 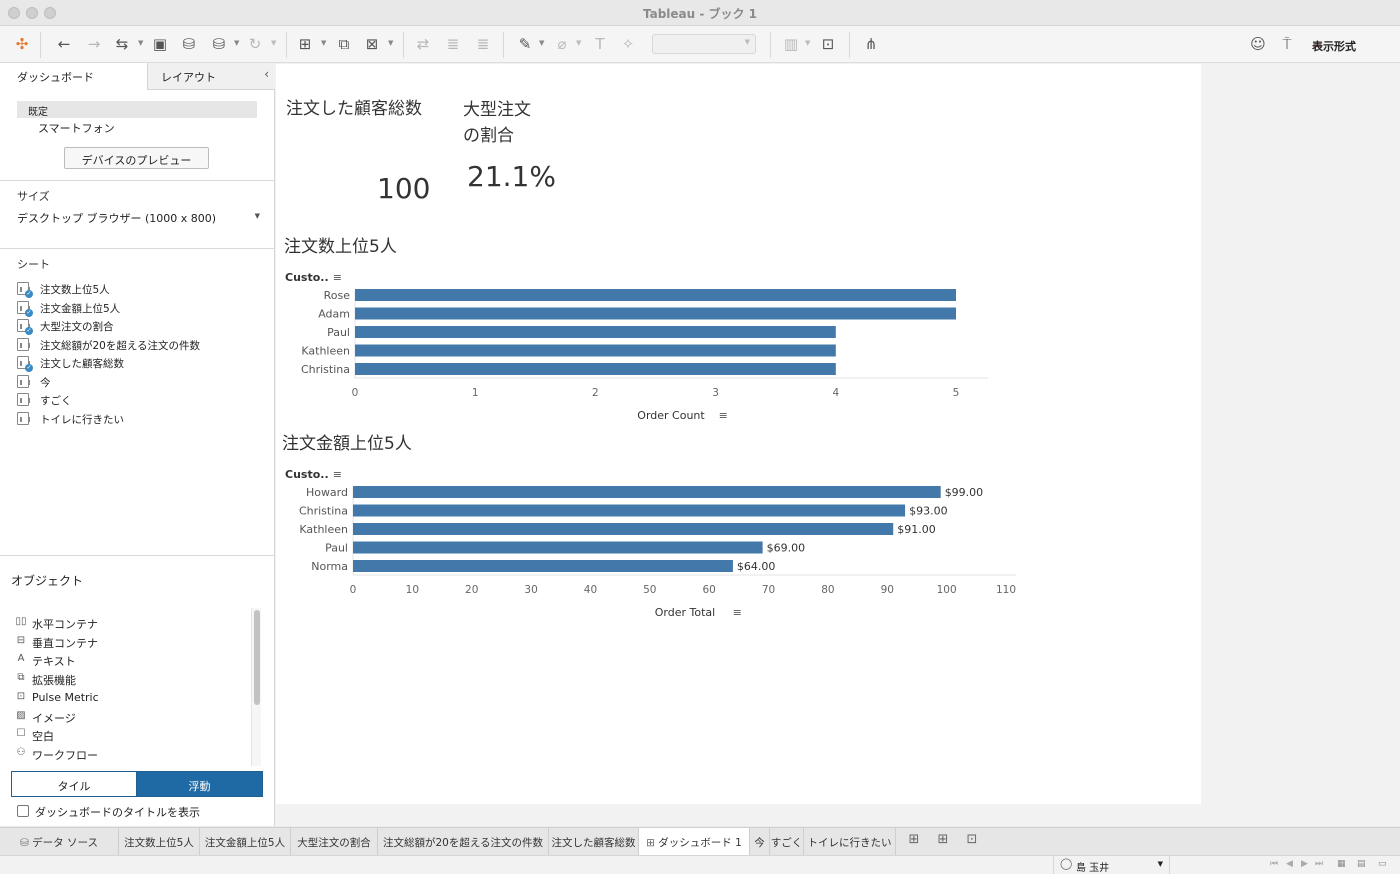 What do you see at coordinates (344, 44) in the screenshot?
I see `duplicate-sheet-icon: ⧉` at bounding box center [344, 44].